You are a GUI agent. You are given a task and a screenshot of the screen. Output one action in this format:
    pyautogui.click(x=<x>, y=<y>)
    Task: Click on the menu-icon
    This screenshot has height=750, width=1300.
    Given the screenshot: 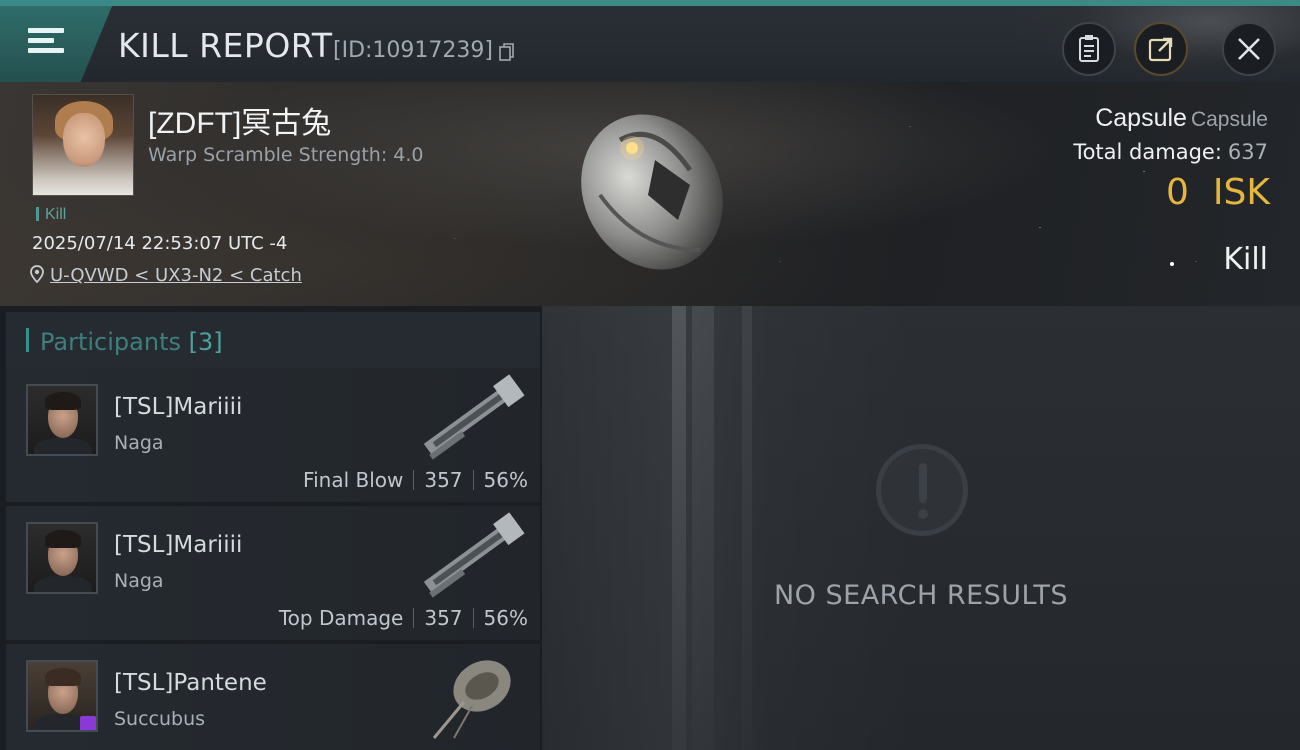 What is the action you would take?
    pyautogui.click(x=46, y=41)
    